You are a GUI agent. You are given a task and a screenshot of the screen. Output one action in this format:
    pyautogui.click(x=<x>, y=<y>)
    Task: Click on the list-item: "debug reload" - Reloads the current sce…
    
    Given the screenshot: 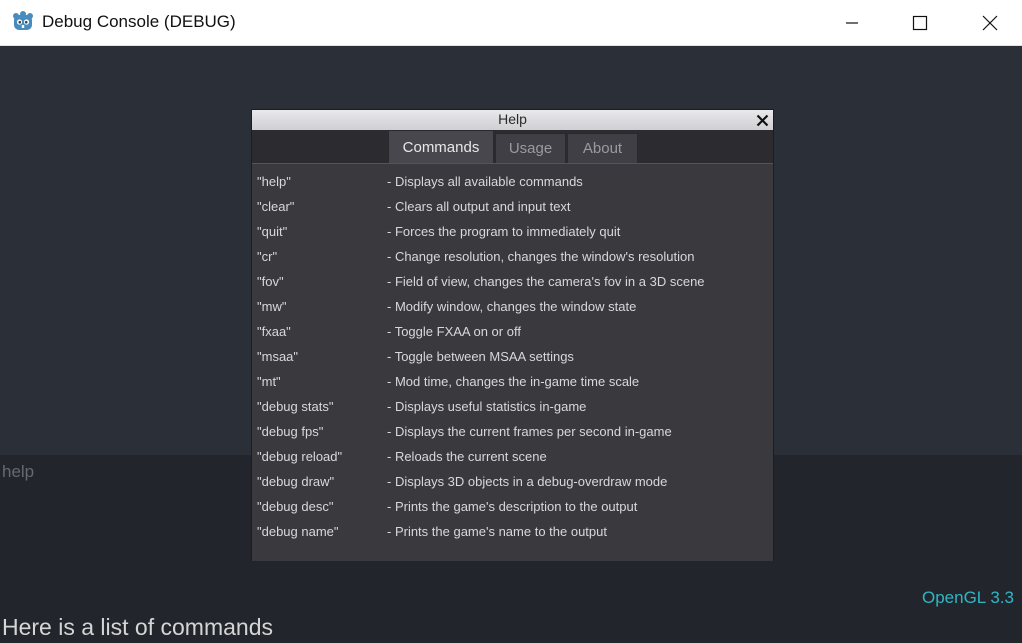 What is the action you would take?
    pyautogui.click(x=512, y=451)
    